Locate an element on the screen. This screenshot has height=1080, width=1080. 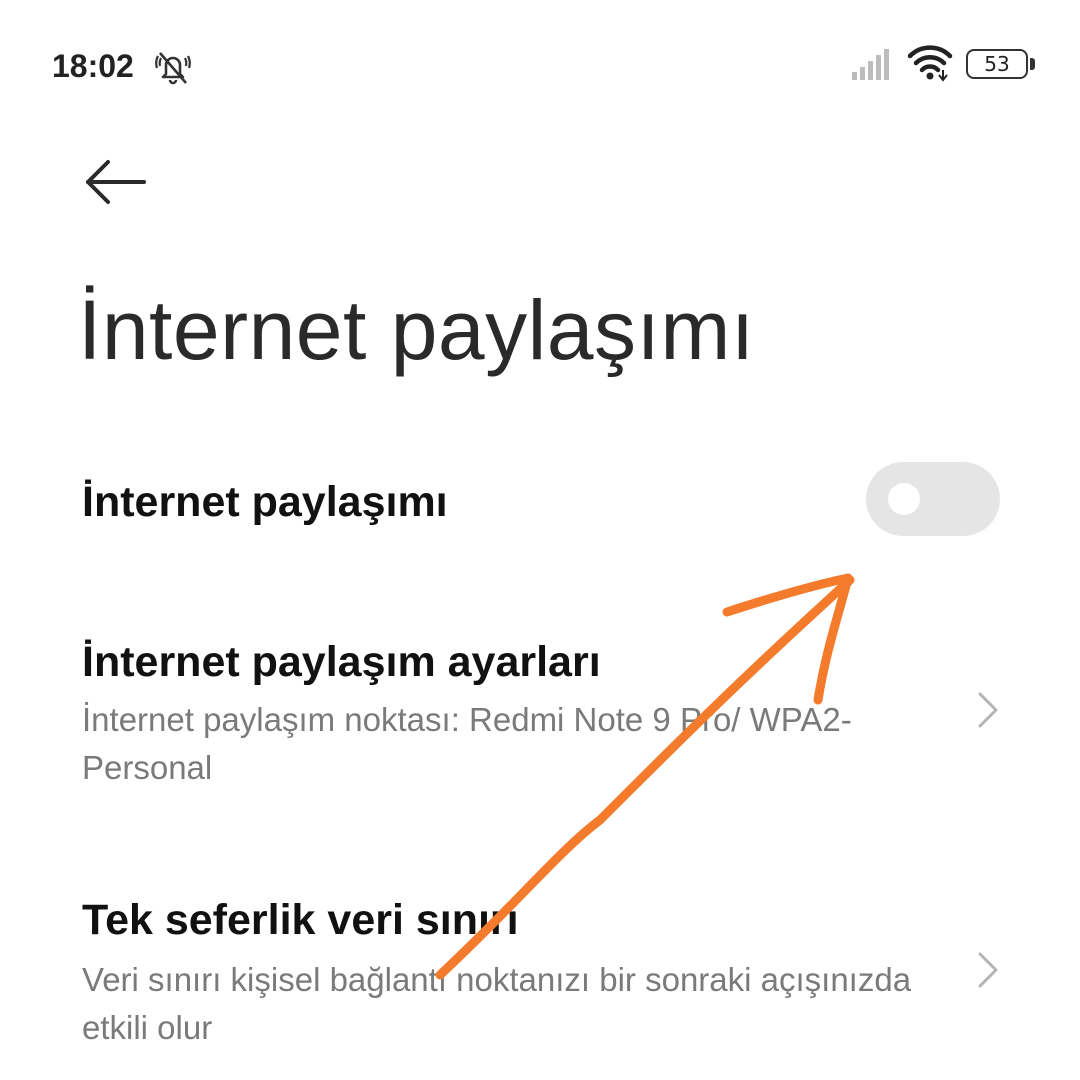
hotspot-settings-title: İnternet paylaşım ayarları is located at coordinates (341, 662).